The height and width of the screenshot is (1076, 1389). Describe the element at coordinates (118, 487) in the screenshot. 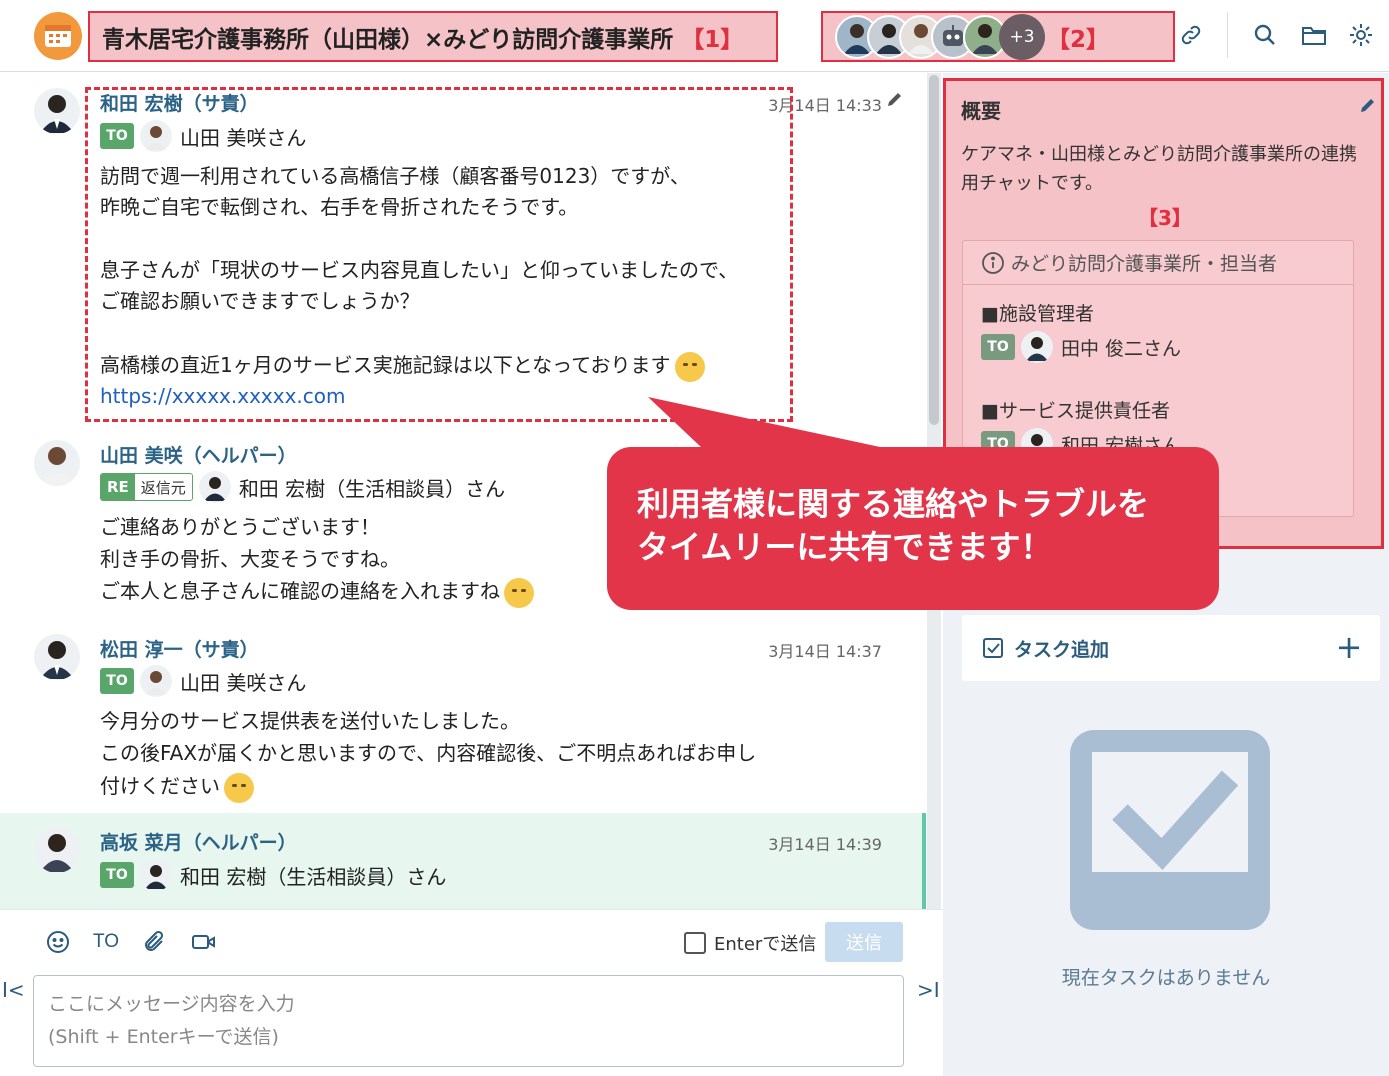

I see `re-label: RE` at that location.